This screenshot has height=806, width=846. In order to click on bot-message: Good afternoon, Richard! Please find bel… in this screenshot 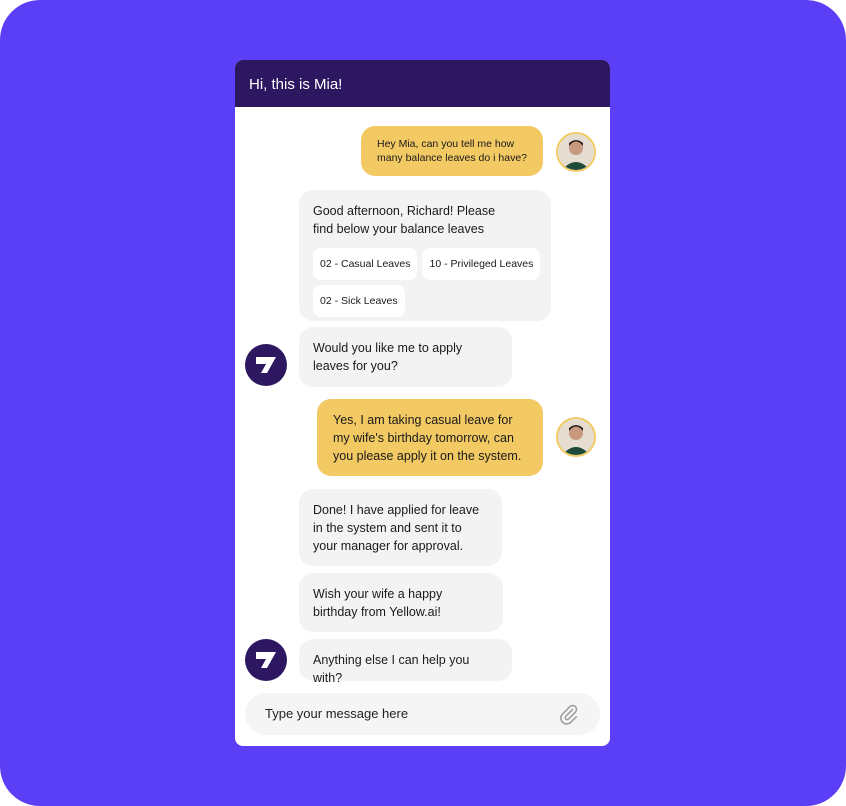, I will do `click(425, 255)`.